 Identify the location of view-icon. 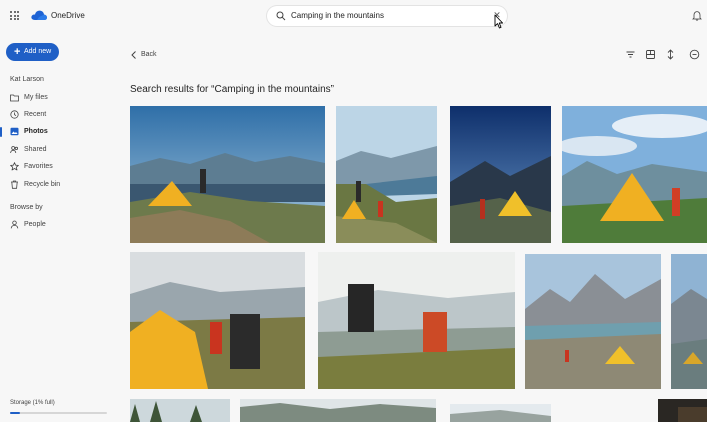
(650, 54).